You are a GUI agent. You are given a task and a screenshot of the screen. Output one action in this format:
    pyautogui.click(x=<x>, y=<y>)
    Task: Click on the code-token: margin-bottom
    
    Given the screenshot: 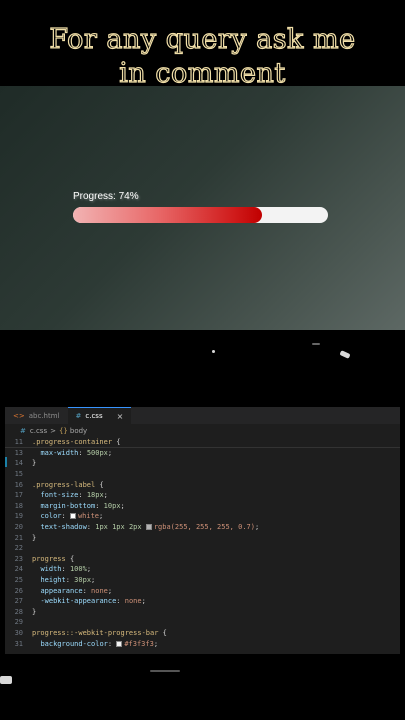 What is the action you would take?
    pyautogui.click(x=68, y=505)
    